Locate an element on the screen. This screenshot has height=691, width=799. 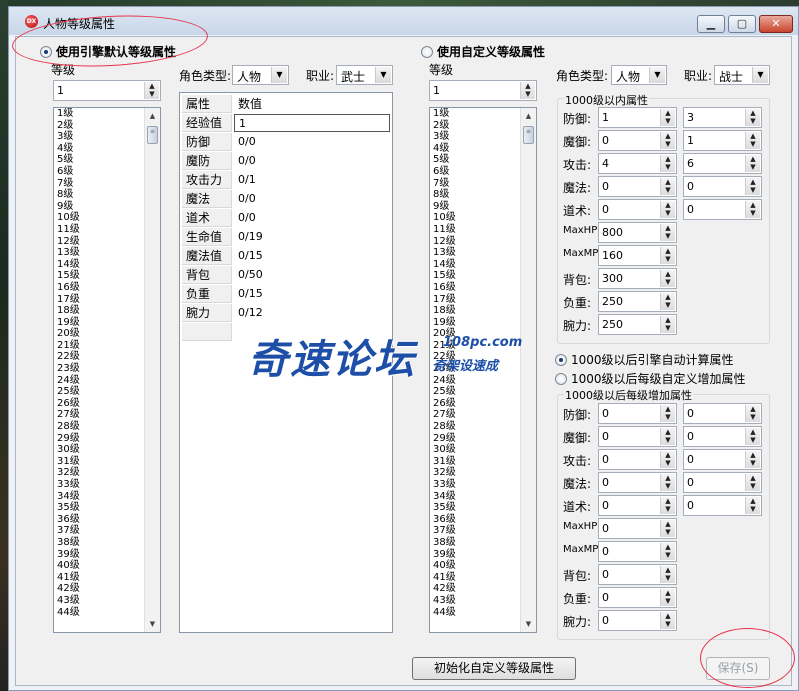
attr-spinner: 300 ▲ ▼ is located at coordinates (637, 278).